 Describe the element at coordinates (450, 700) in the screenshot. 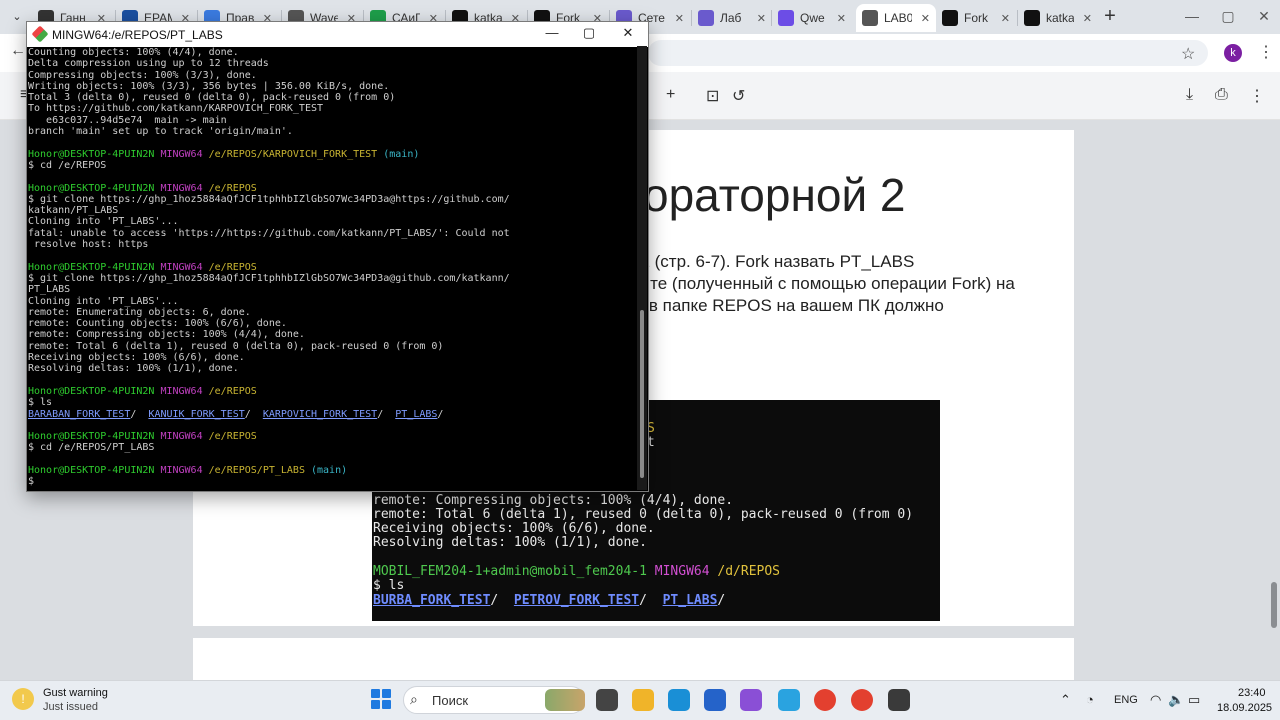

I see `search-placeholder: Поиск` at that location.